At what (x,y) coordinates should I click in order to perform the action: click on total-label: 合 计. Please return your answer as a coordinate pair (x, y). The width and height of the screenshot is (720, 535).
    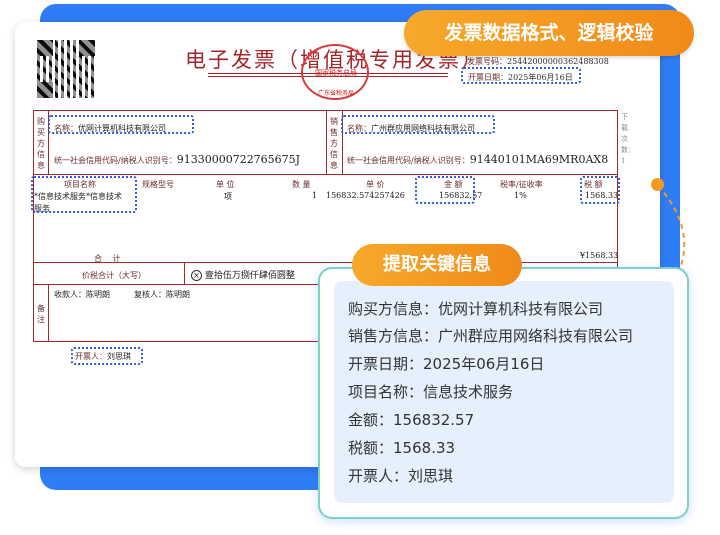
    Looking at the image, I should click on (109, 258).